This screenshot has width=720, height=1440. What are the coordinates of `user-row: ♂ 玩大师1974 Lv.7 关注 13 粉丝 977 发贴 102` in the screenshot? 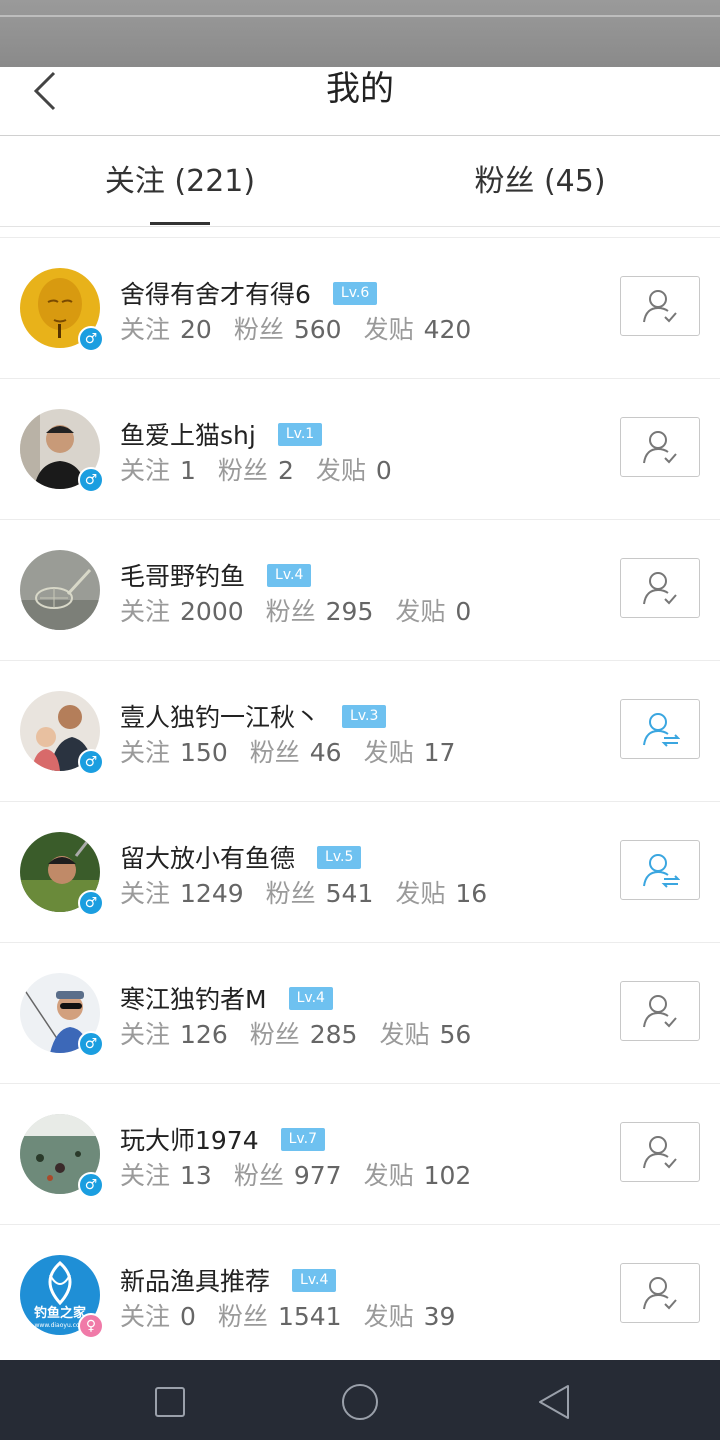 It's located at (360, 1154).